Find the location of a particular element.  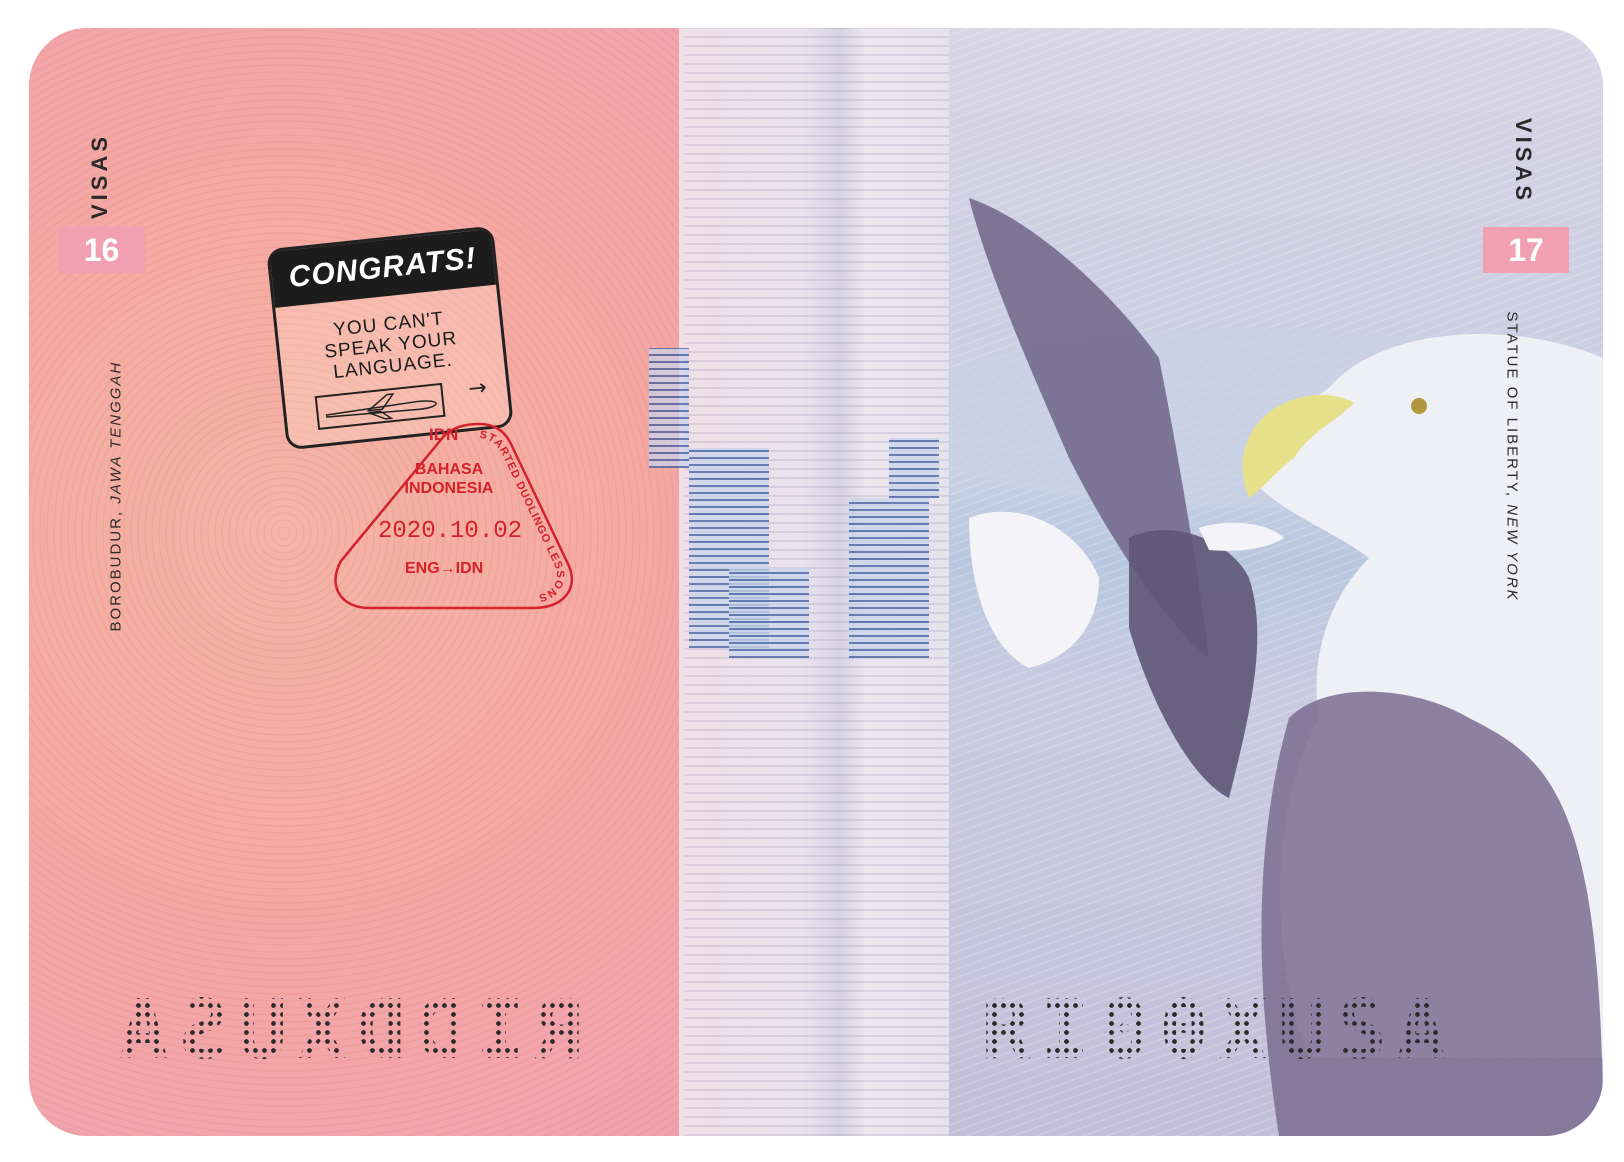

left-mrz-perforation: RIDDXUSA is located at coordinates (346, 1030).